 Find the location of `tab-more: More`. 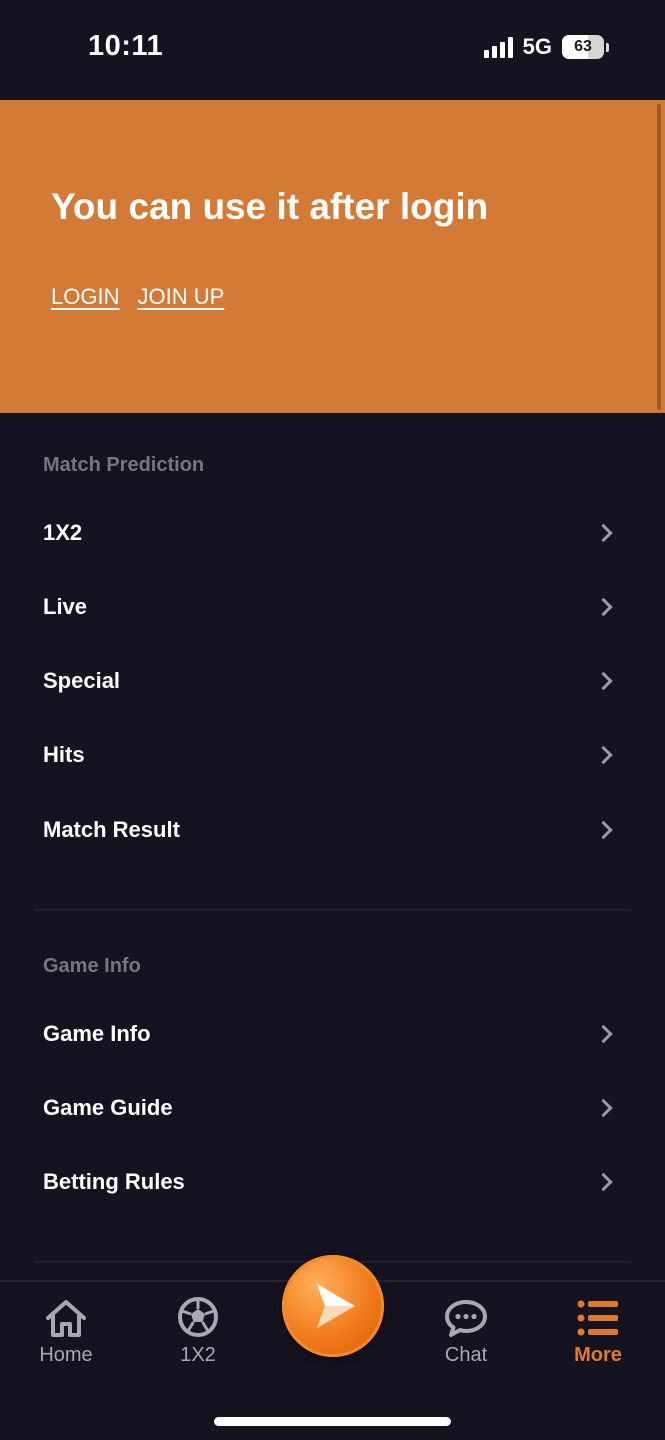

tab-more: More is located at coordinates (598, 1332).